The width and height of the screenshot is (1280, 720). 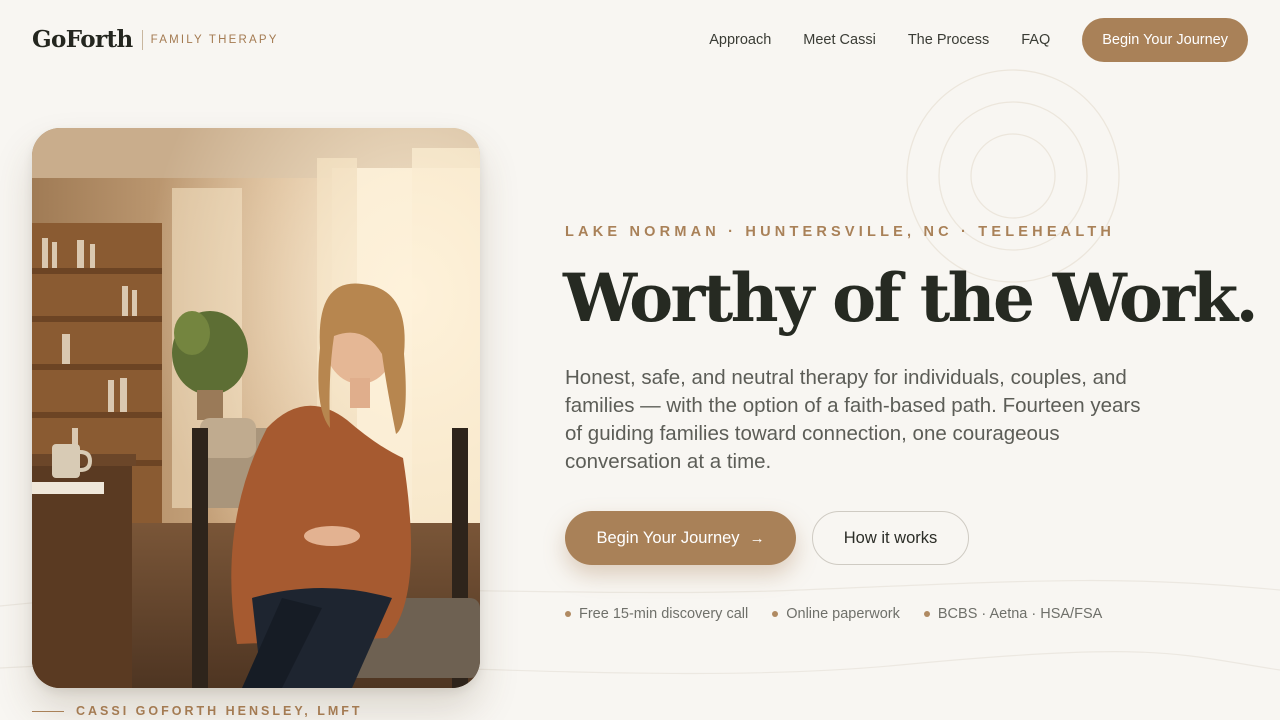 I want to click on badge-label: Online paperwork, so click(x=843, y=614).